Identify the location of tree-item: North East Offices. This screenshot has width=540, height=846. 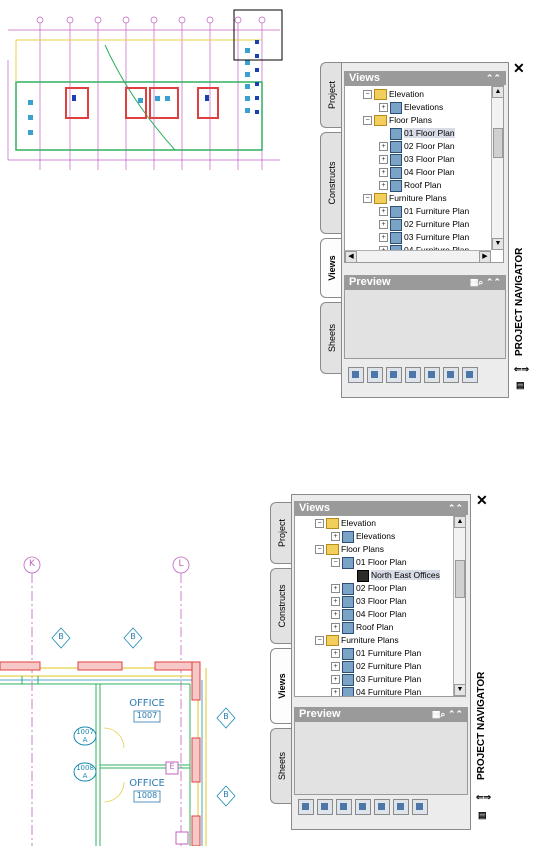
(398, 575).